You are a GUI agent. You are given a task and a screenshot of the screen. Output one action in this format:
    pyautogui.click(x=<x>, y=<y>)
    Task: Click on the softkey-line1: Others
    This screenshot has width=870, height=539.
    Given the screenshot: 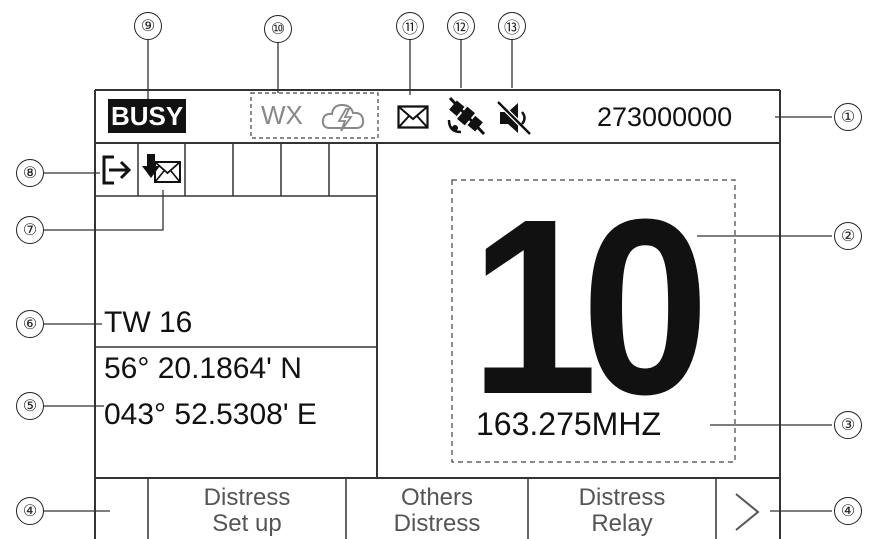 What is the action you would take?
    pyautogui.click(x=437, y=497)
    